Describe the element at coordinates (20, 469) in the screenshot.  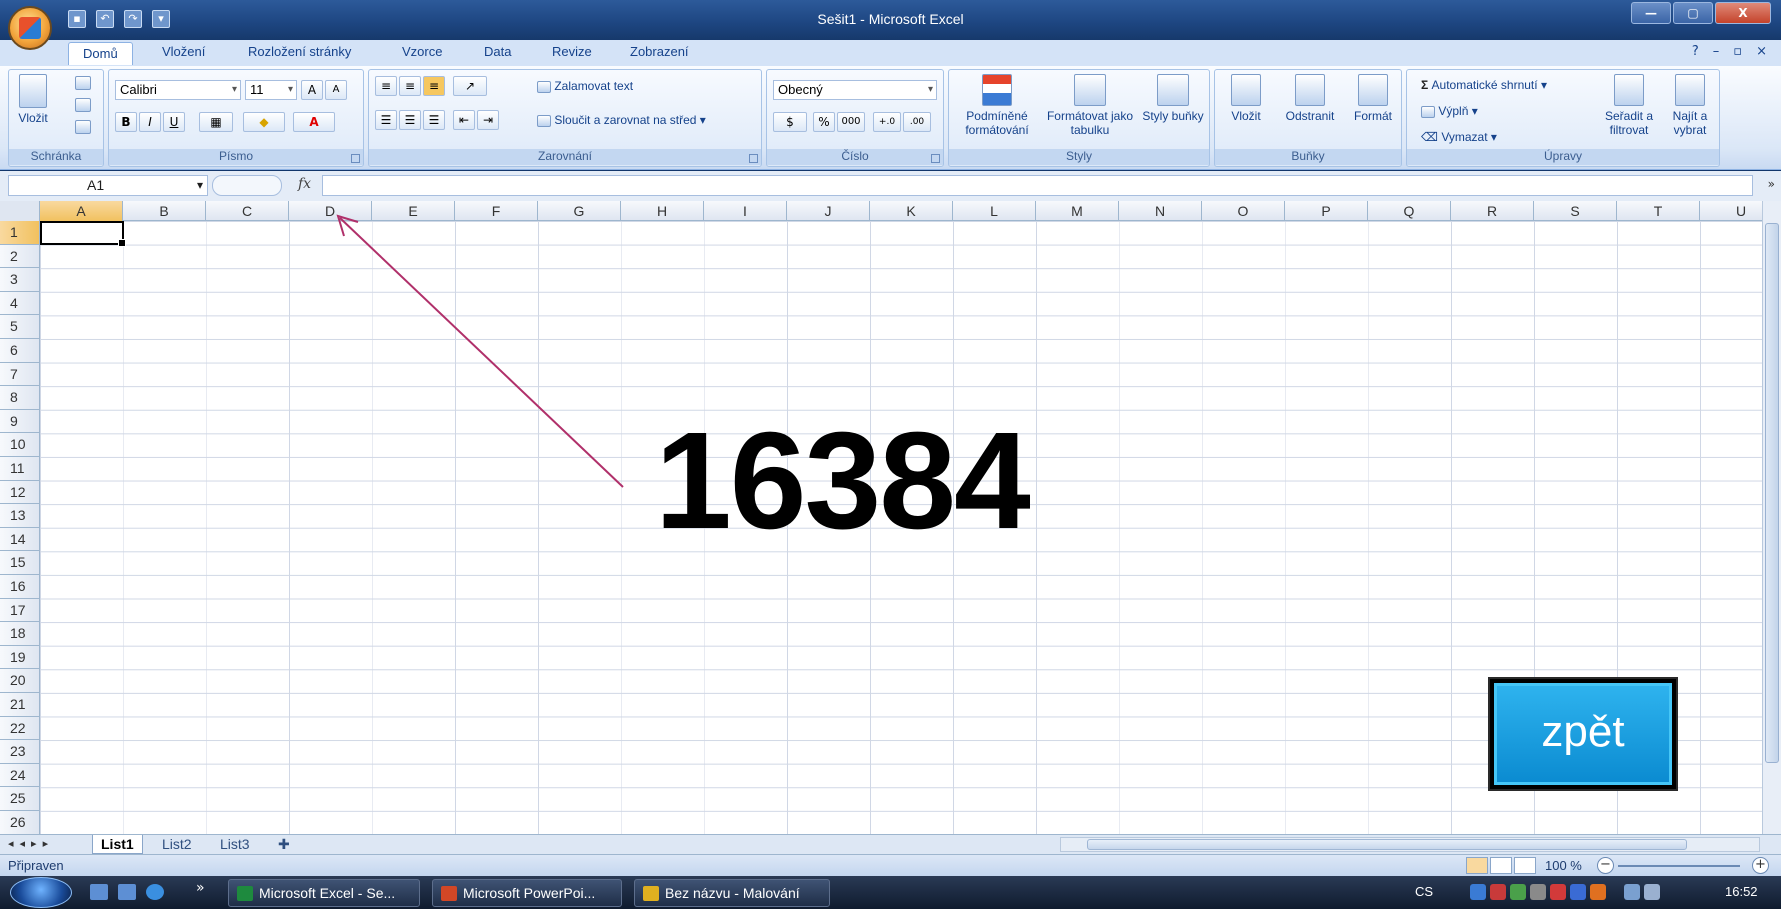
I see `row-header-11: 11` at that location.